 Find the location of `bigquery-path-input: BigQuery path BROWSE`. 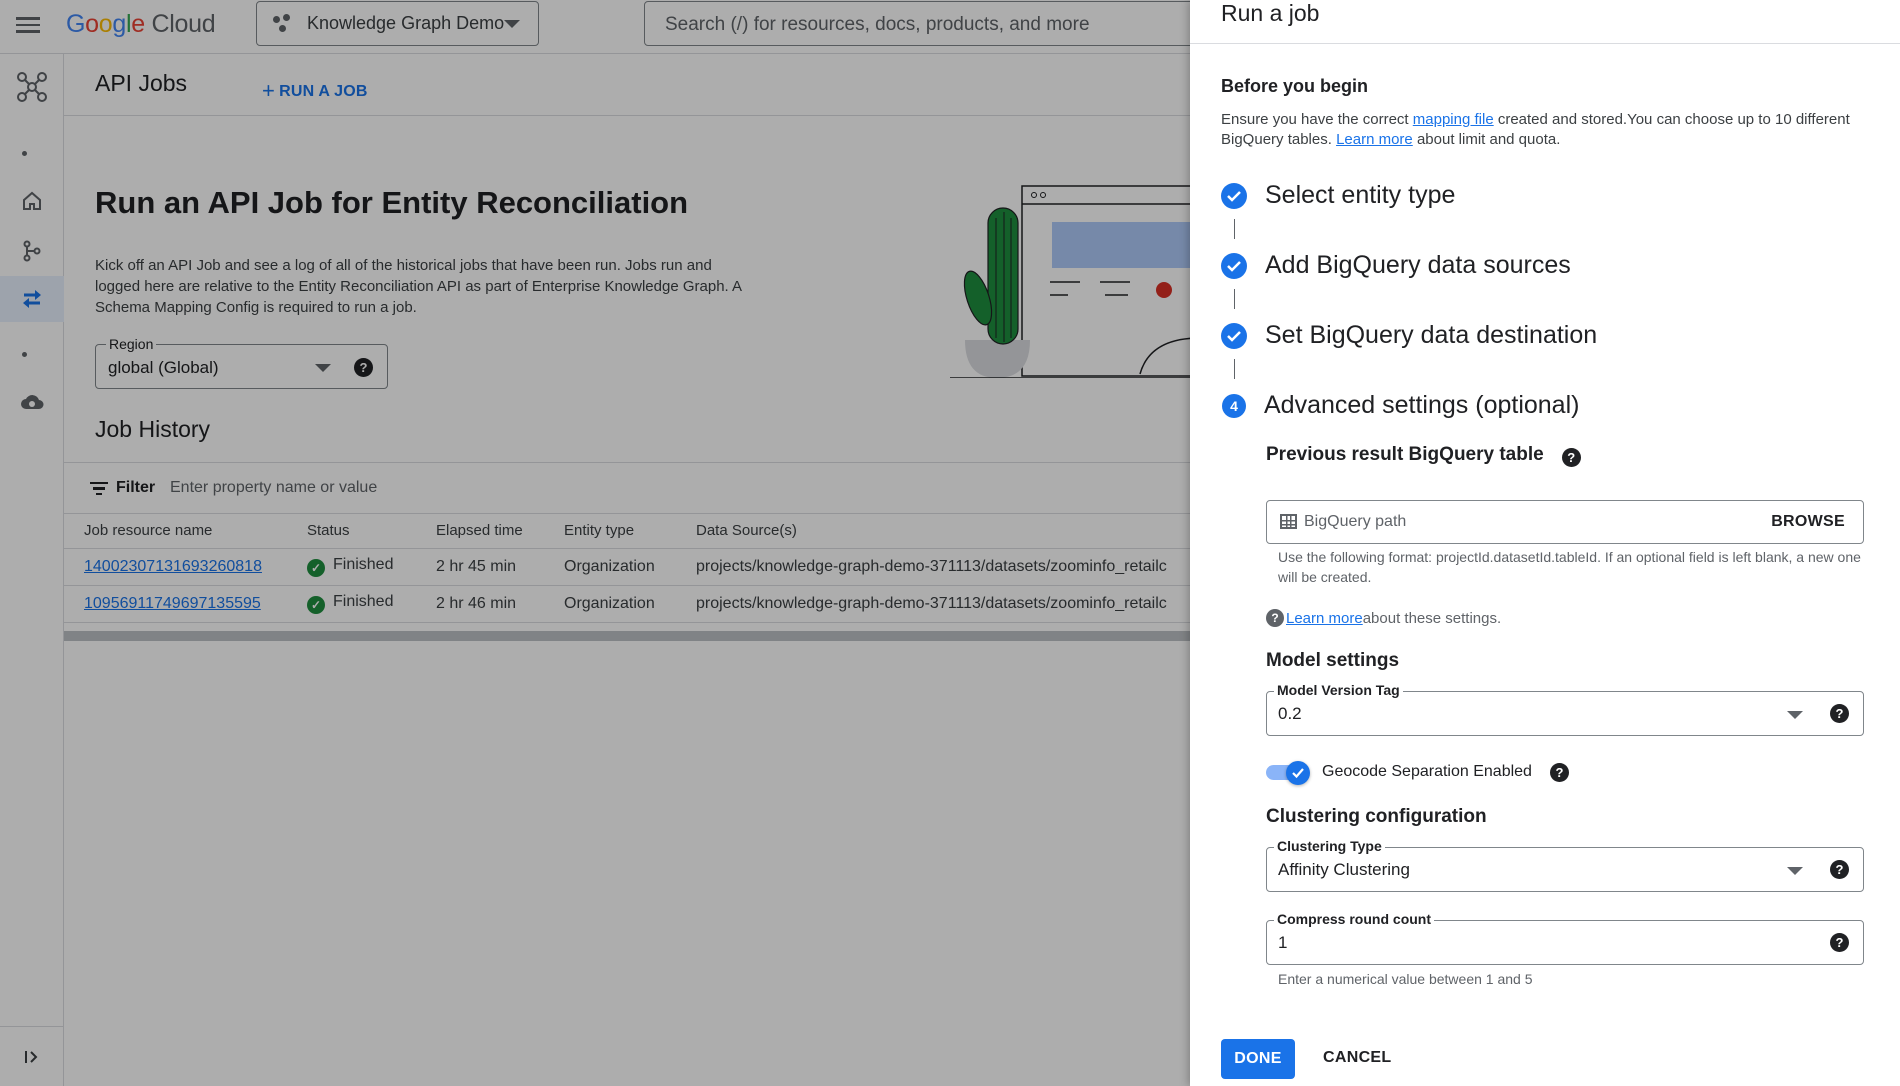

bigquery-path-input: BigQuery path BROWSE is located at coordinates (1565, 522).